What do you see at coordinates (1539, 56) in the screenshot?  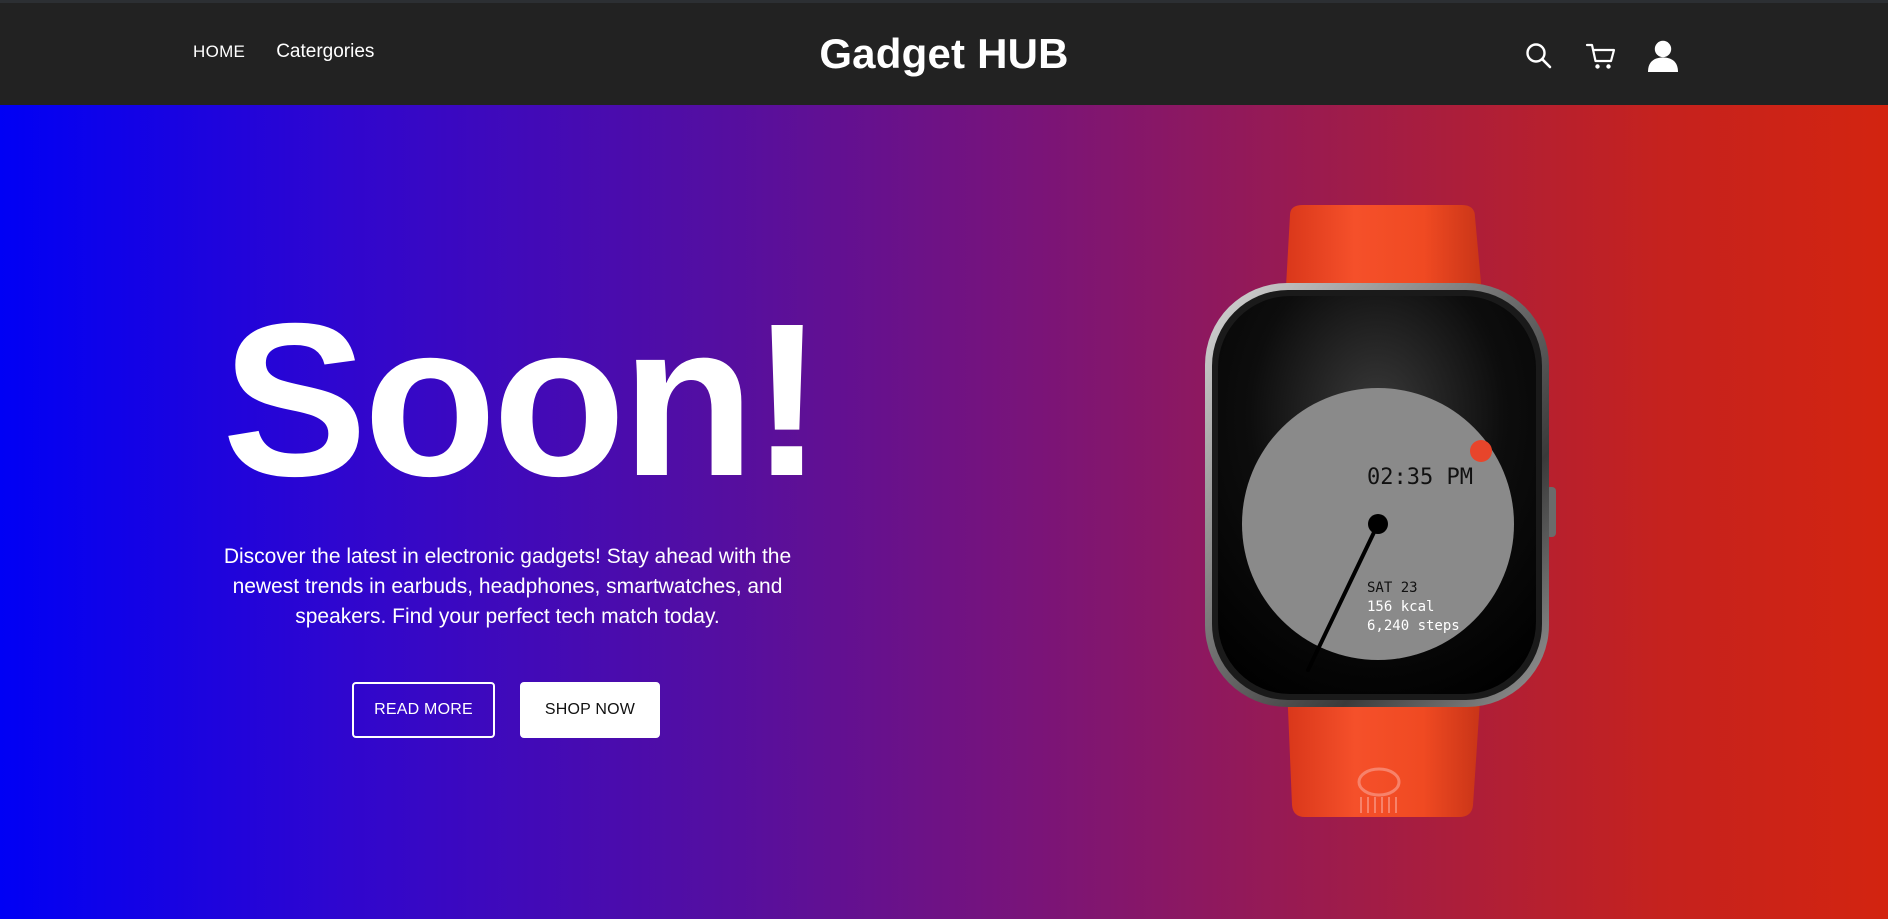 I see `search-icon` at bounding box center [1539, 56].